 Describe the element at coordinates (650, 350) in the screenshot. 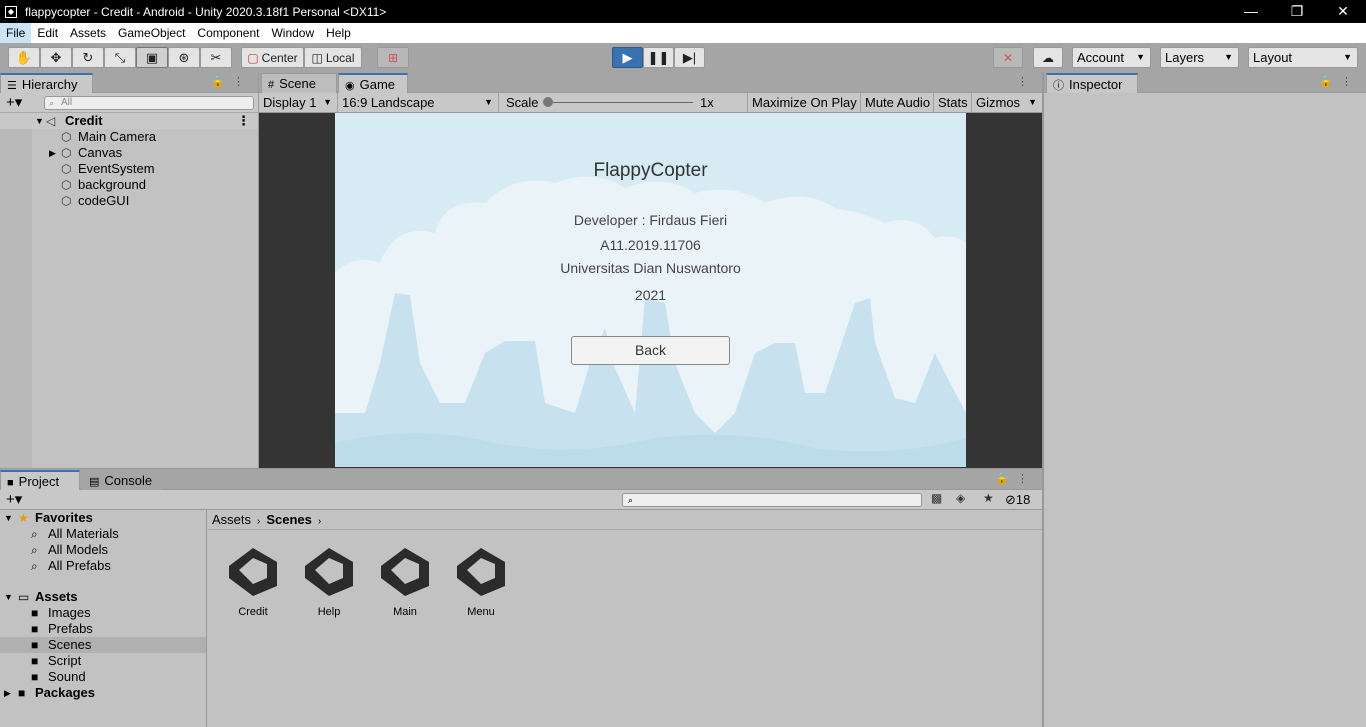

I see `back-button: Back` at that location.